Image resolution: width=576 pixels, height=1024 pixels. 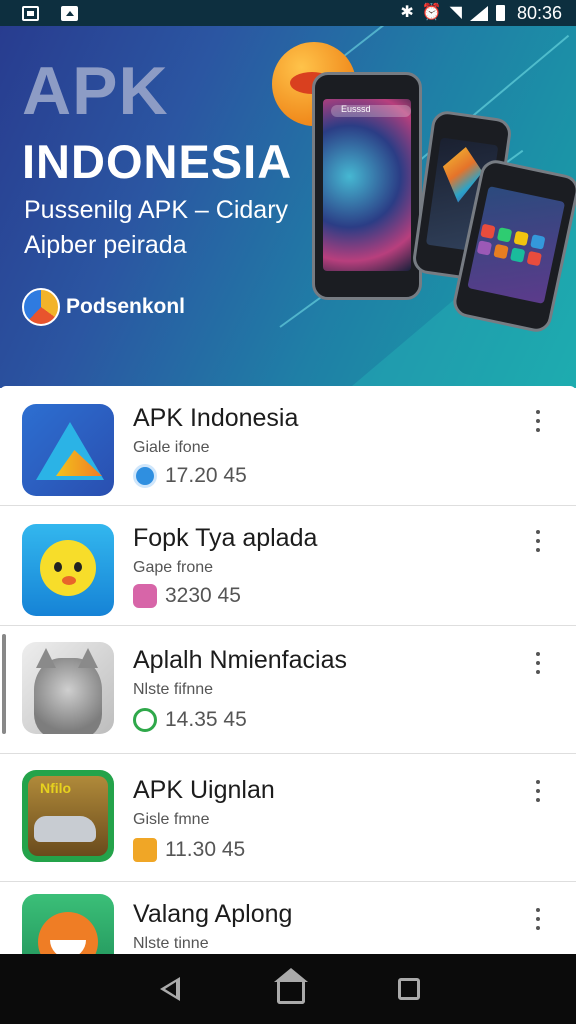 I want to click on app-meta: 11.30 45, so click(x=189, y=850).